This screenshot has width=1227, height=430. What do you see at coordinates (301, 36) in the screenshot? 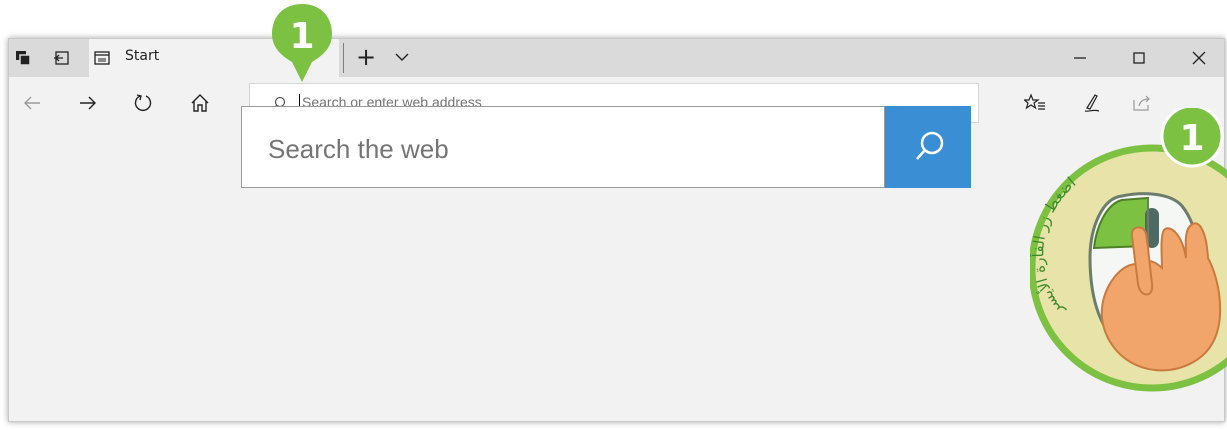
I see `callout-number: 1` at bounding box center [301, 36].